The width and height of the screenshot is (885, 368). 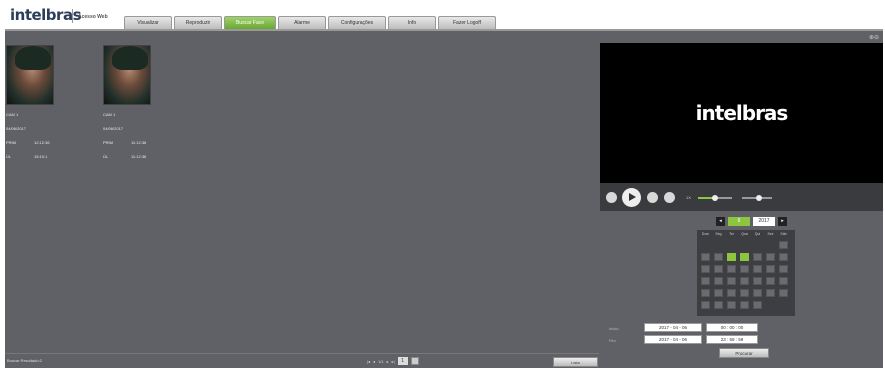 I want to click on volume-slider-knob, so click(x=759, y=198).